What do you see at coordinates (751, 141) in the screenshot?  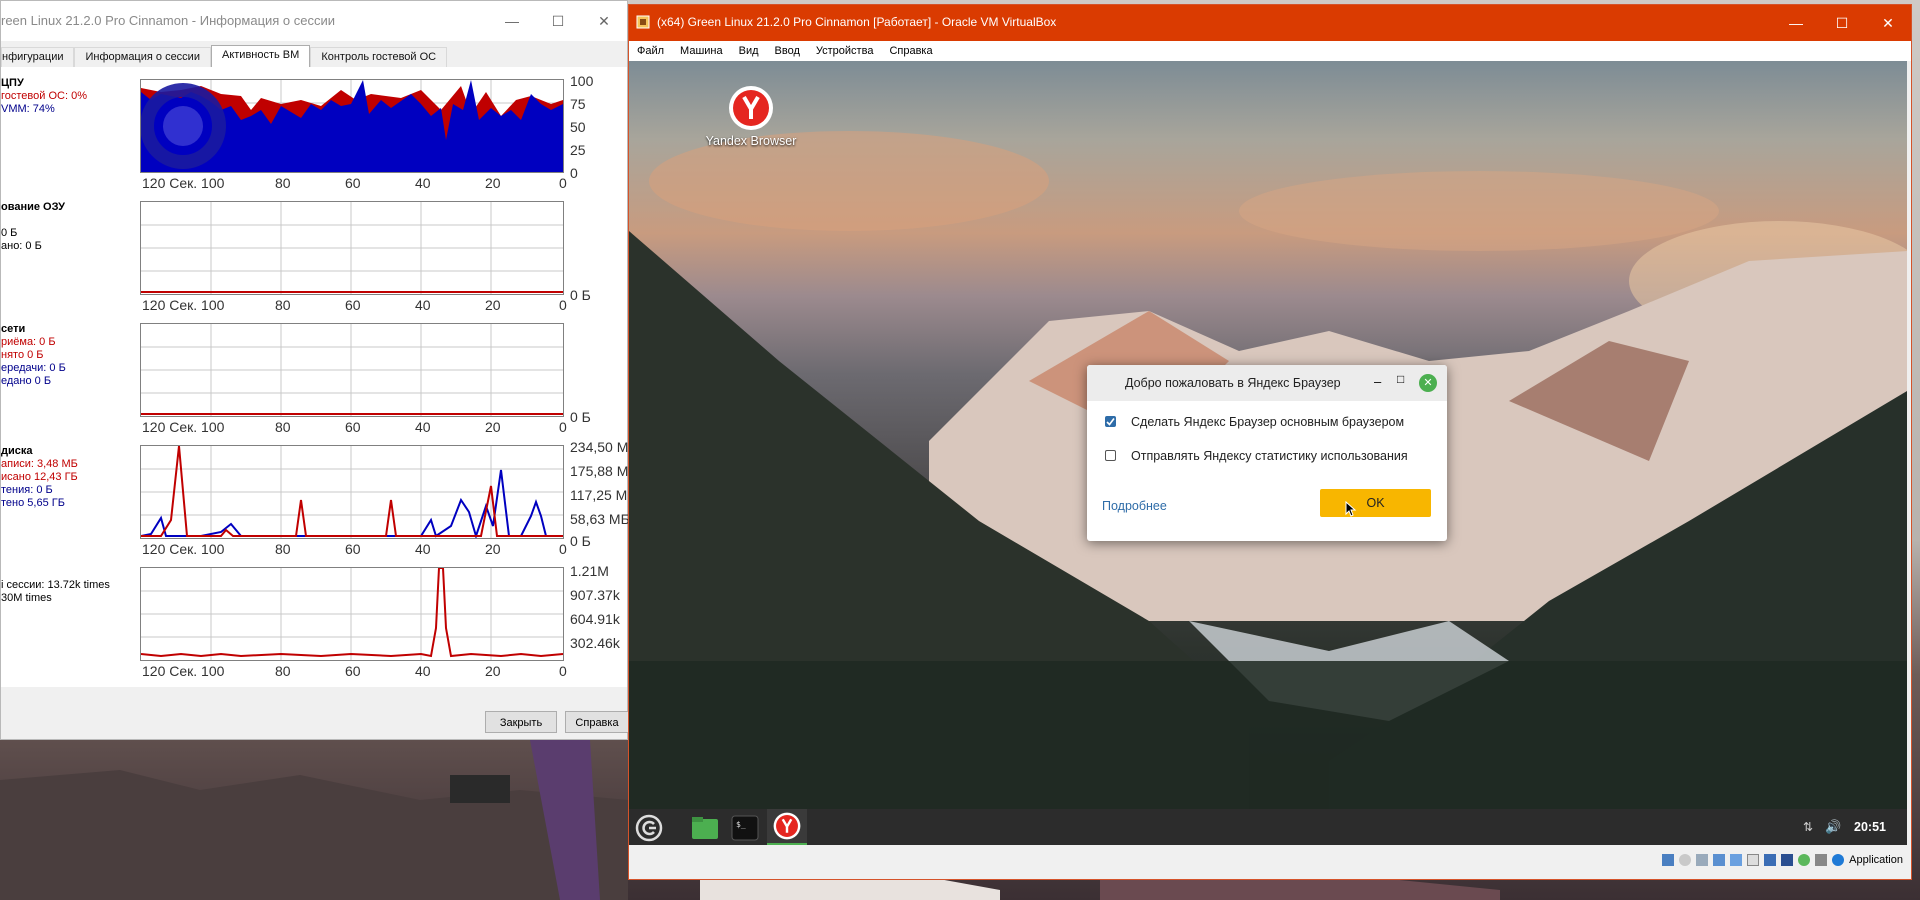 I see `desktop-icon-label: Yandex Browser` at bounding box center [751, 141].